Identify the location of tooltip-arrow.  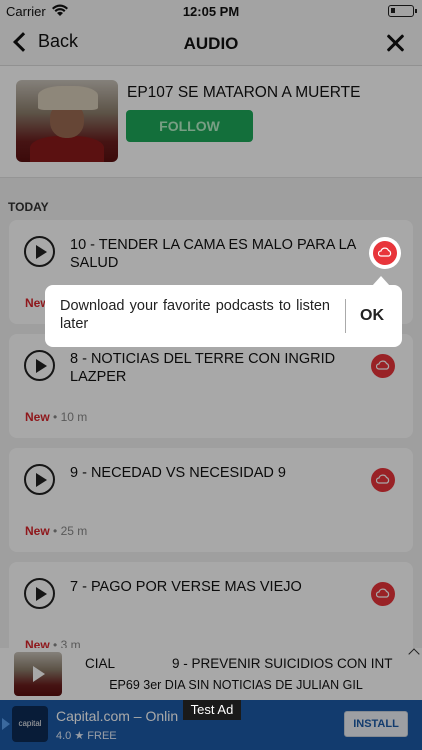
(381, 281).